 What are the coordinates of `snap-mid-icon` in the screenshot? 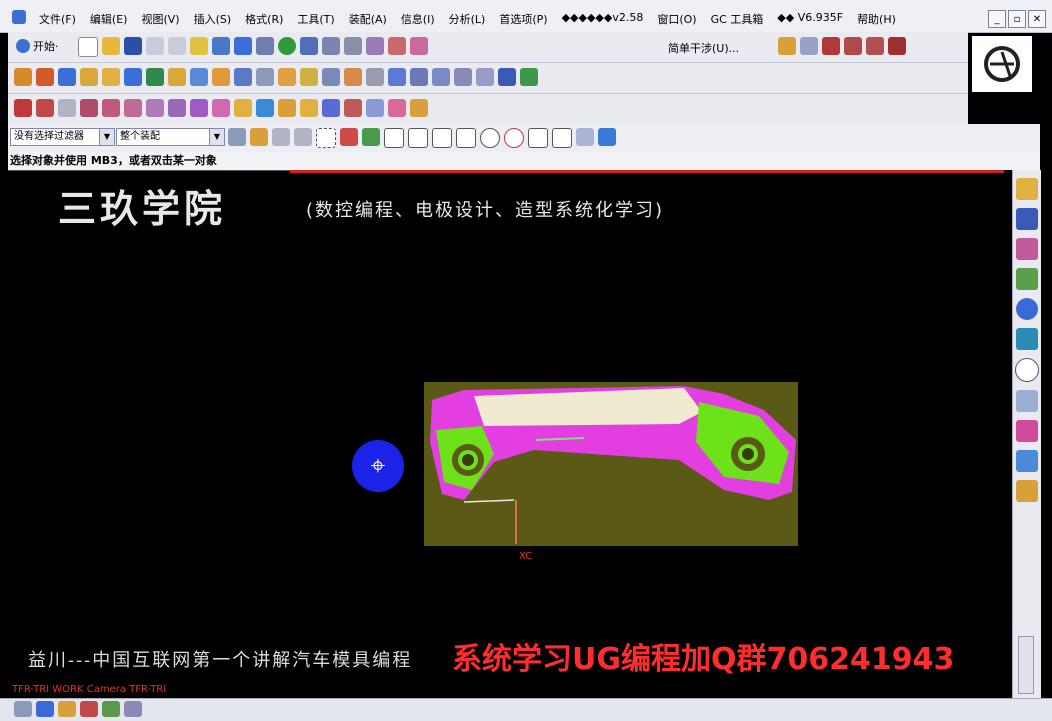 It's located at (394, 138).